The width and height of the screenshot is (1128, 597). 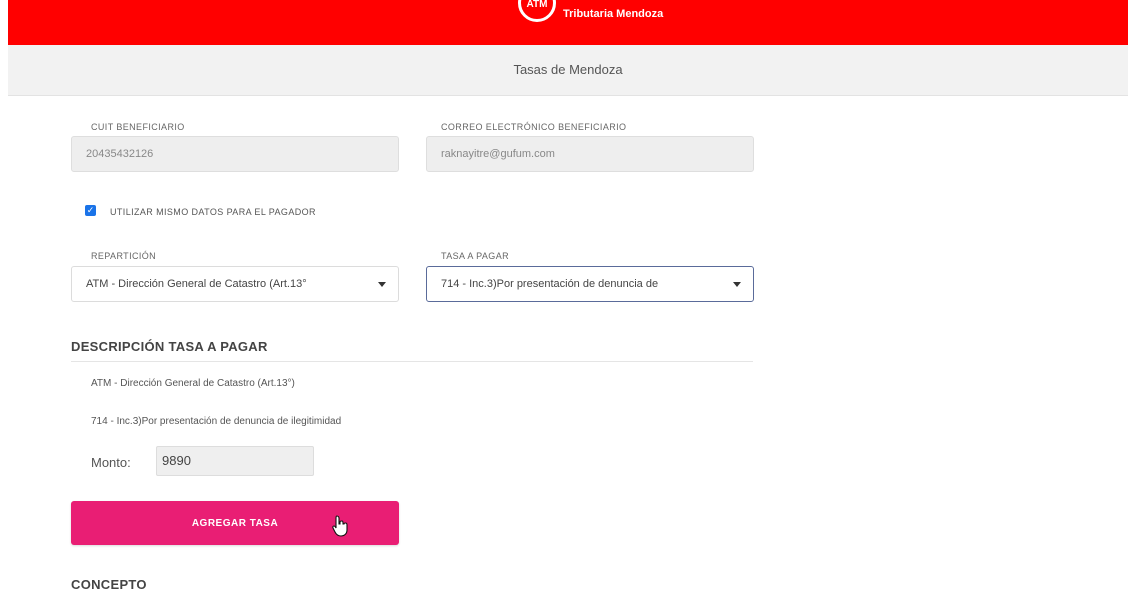 What do you see at coordinates (412, 361) in the screenshot?
I see `section-divider` at bounding box center [412, 361].